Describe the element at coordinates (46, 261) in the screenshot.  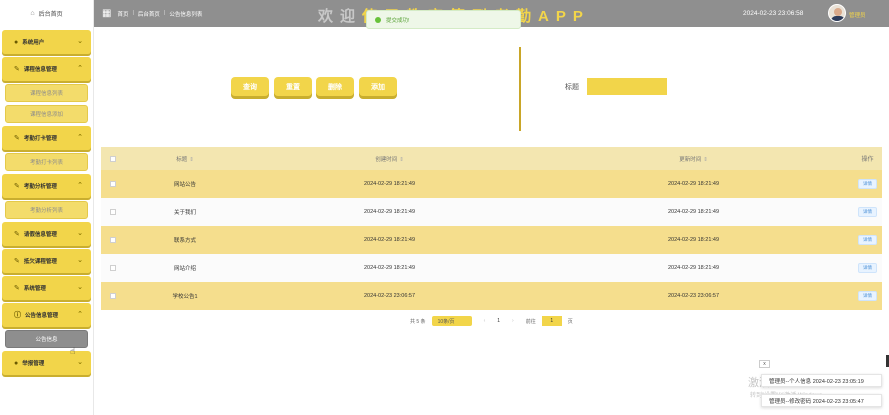
I see `menu-makeup-course: ✎ 抵欠课程管理 ⌄` at that location.